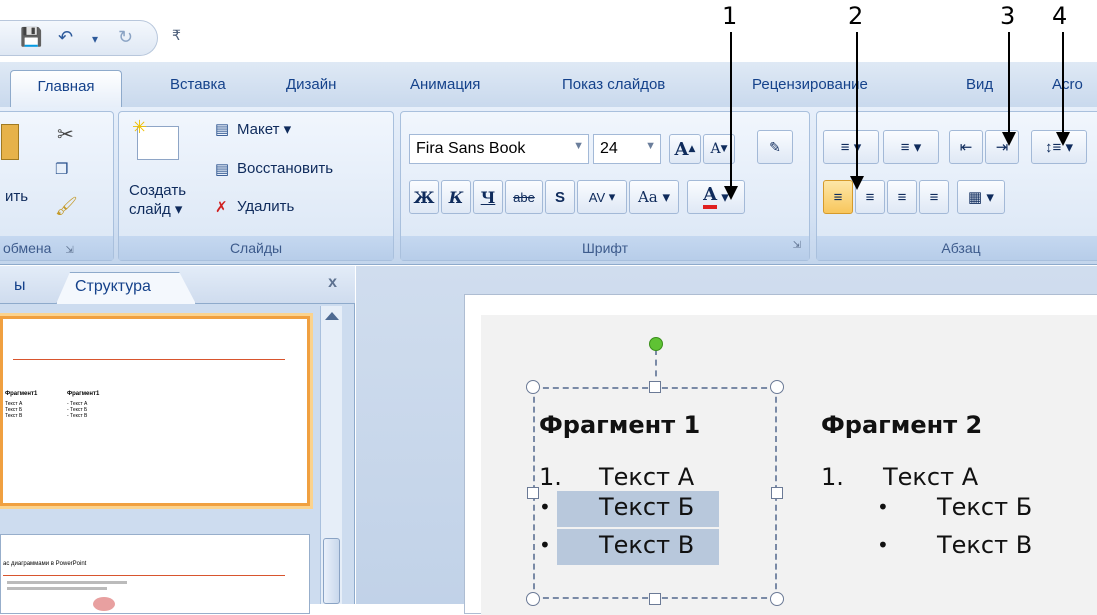 The height and width of the screenshot is (615, 1097). Describe the element at coordinates (560, 197) in the screenshot. I see `shadow-button: S` at that location.